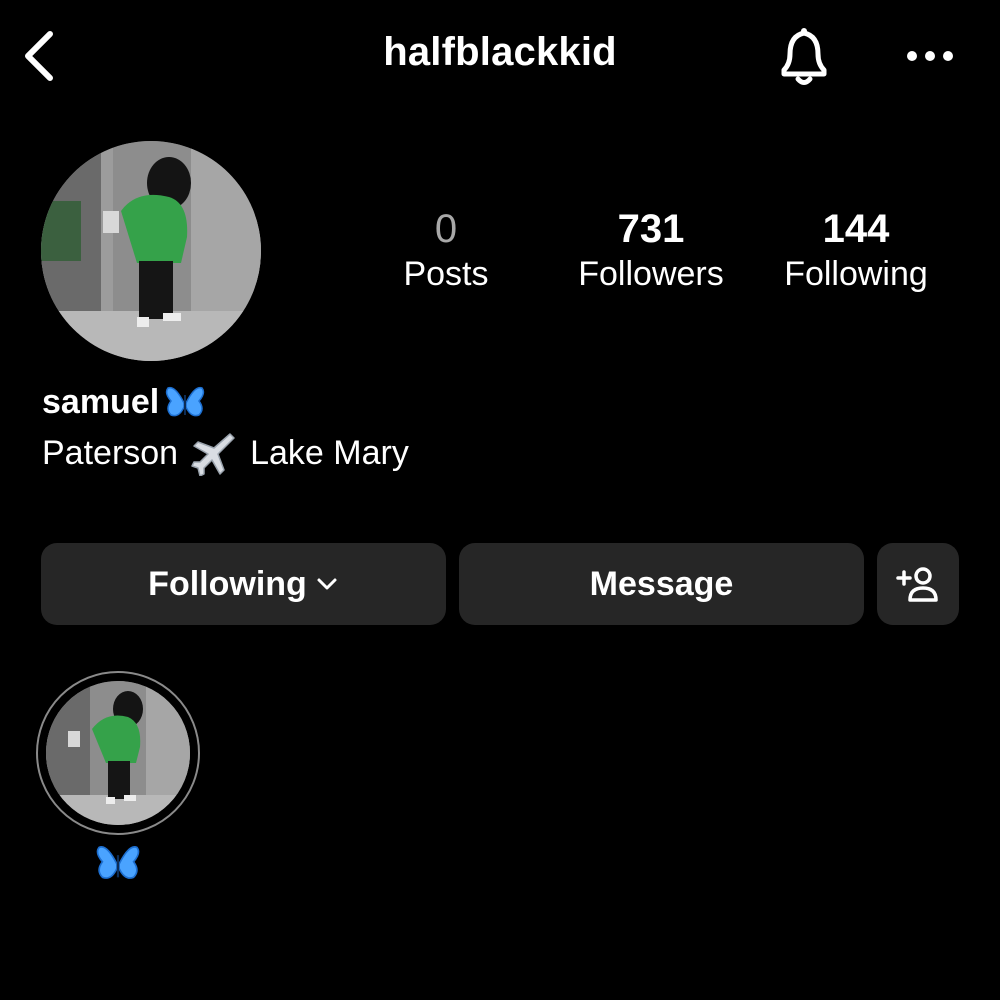 This screenshot has height=1000, width=1000. I want to click on following-stat: 144 Following, so click(856, 251).